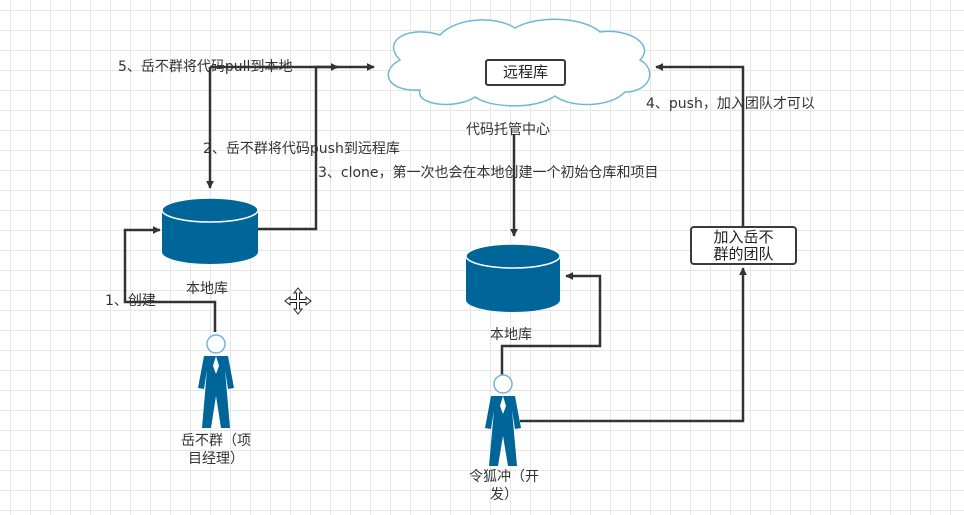 This screenshot has width=964, height=515. I want to click on manager-name-line1: 岳不群（项, so click(216, 441).